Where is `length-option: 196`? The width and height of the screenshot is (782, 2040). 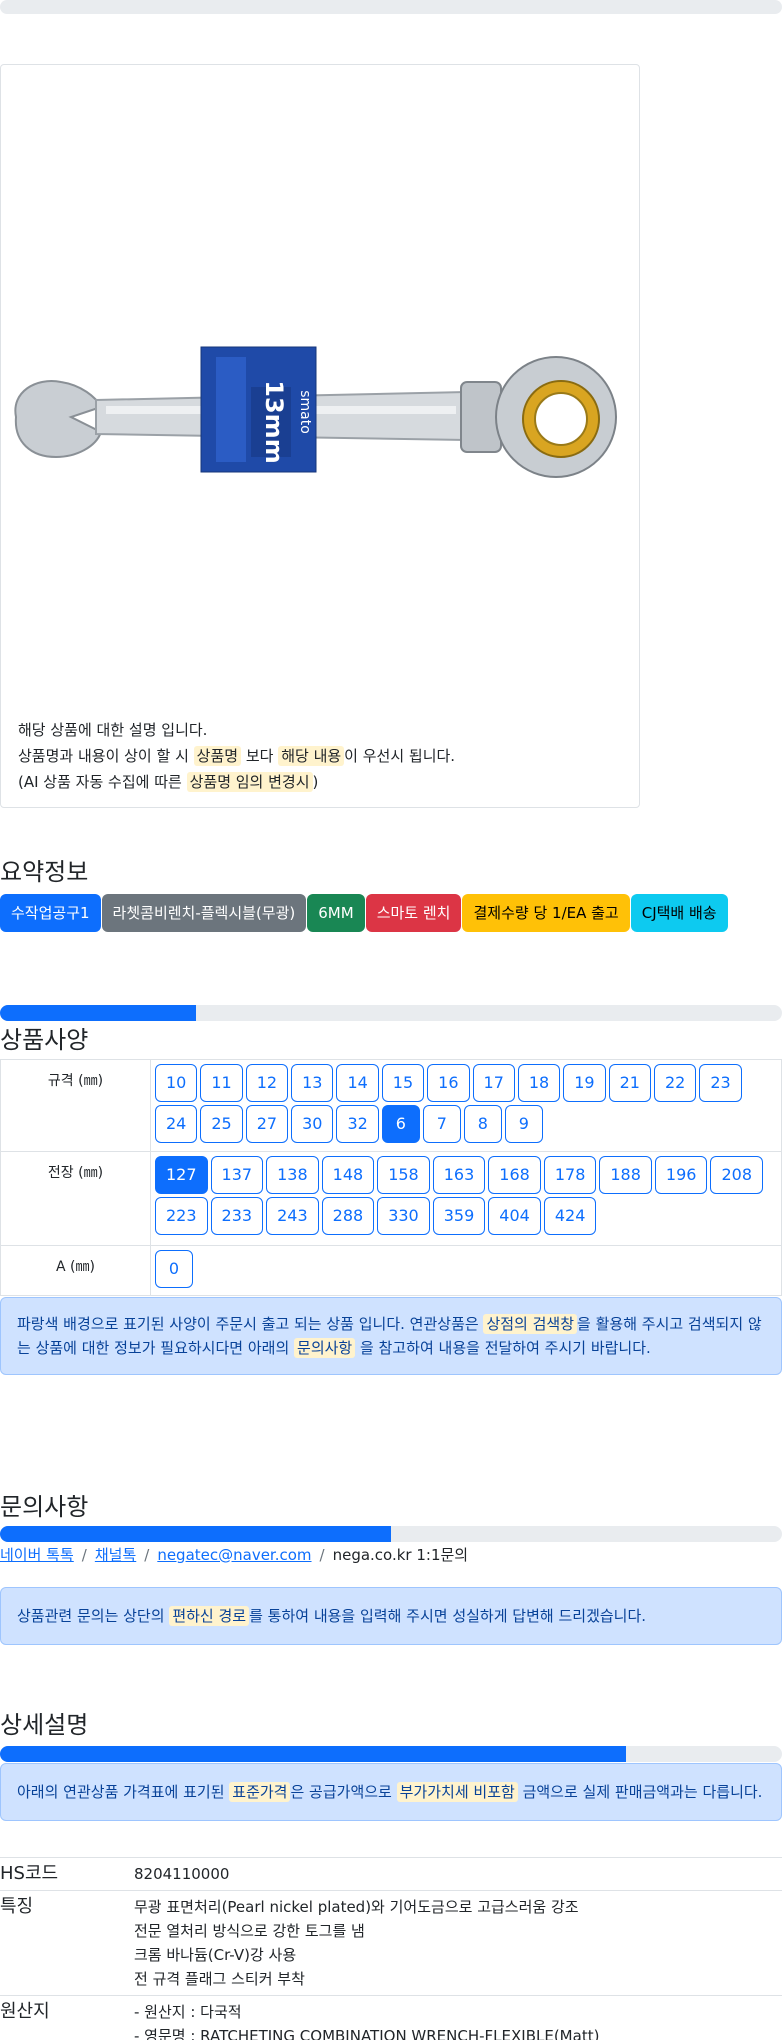 length-option: 196 is located at coordinates (681, 1175).